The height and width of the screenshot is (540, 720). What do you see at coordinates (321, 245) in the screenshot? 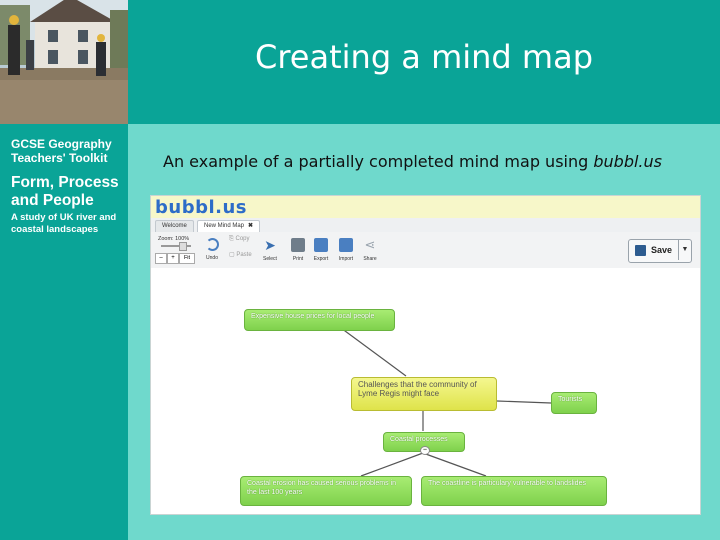
I see `export-icon` at bounding box center [321, 245].